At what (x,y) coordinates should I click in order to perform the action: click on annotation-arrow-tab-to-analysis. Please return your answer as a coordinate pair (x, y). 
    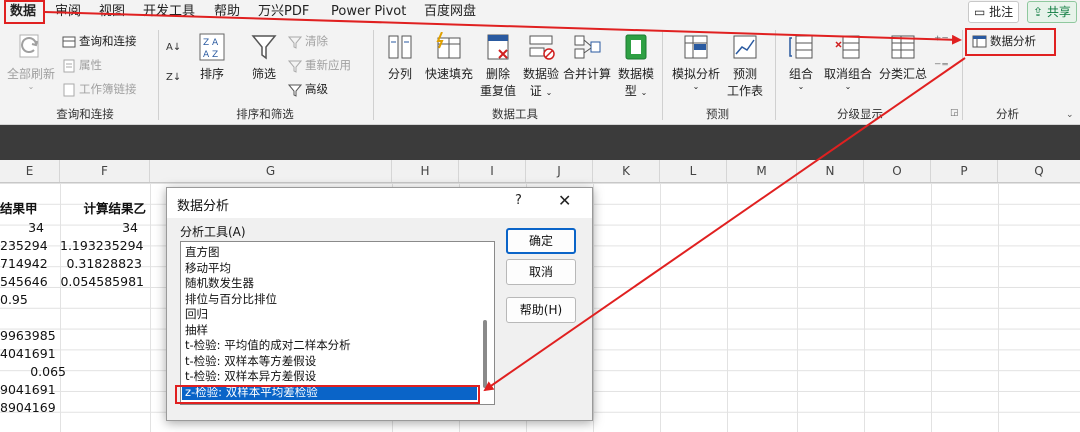
    Looking at the image, I should click on (503, 28).